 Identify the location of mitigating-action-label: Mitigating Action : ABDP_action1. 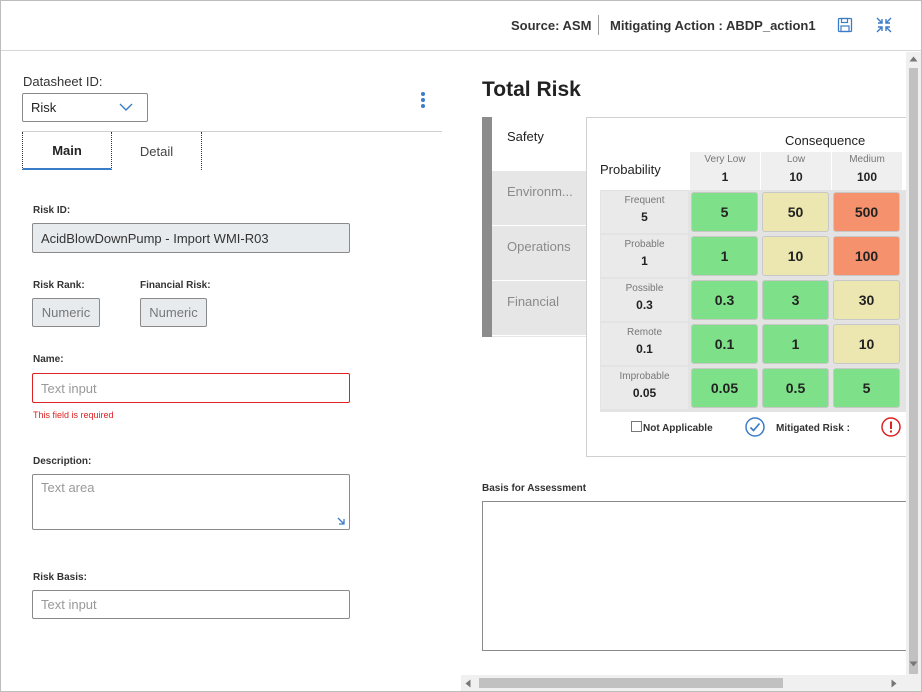
(713, 25).